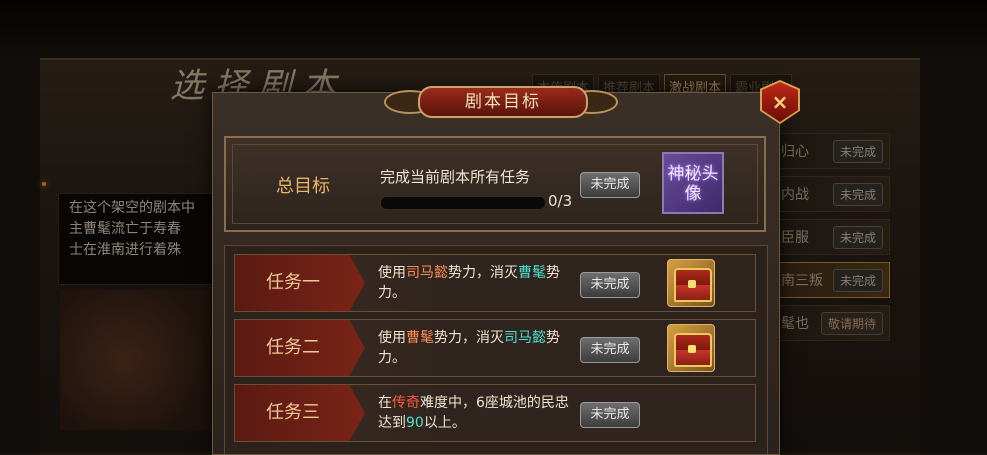 The height and width of the screenshot is (455, 987). I want to click on task-description: 使用司马懿势力，消灭曹髦势力。, so click(477, 283).